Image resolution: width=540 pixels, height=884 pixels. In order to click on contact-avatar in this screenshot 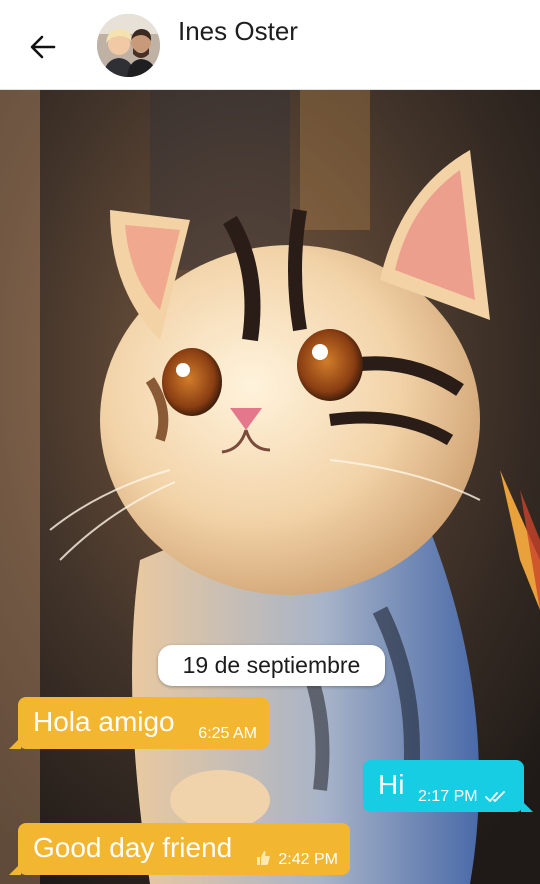, I will do `click(128, 45)`.